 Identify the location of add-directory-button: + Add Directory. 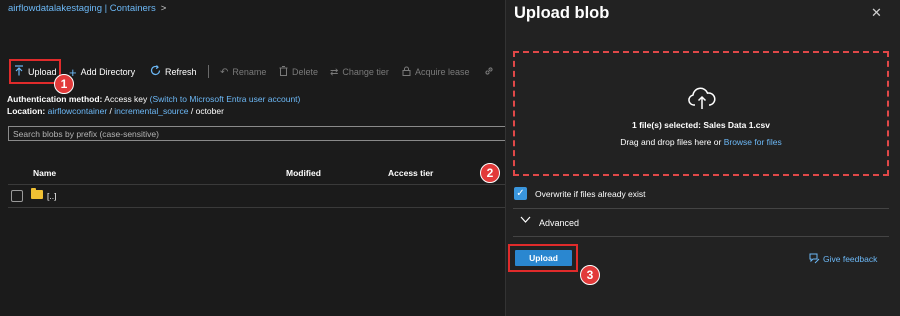
(102, 72).